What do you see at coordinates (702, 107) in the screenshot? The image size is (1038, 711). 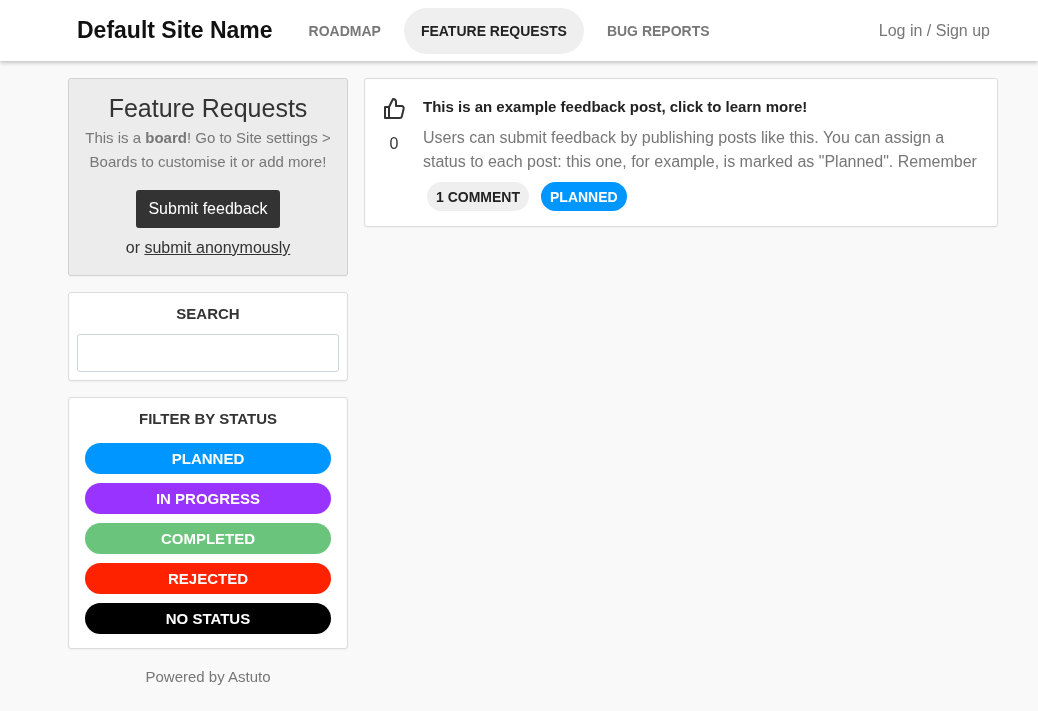 I see `post-title: This is an example feedback post, click to learn more!` at bounding box center [702, 107].